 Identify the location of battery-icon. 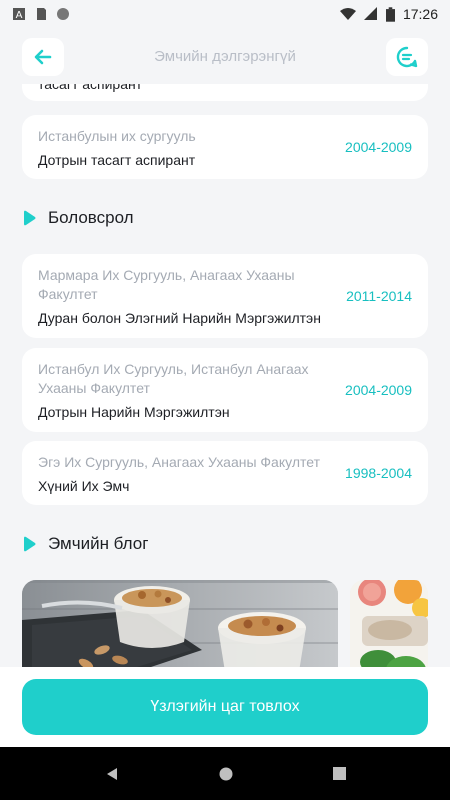
(390, 14).